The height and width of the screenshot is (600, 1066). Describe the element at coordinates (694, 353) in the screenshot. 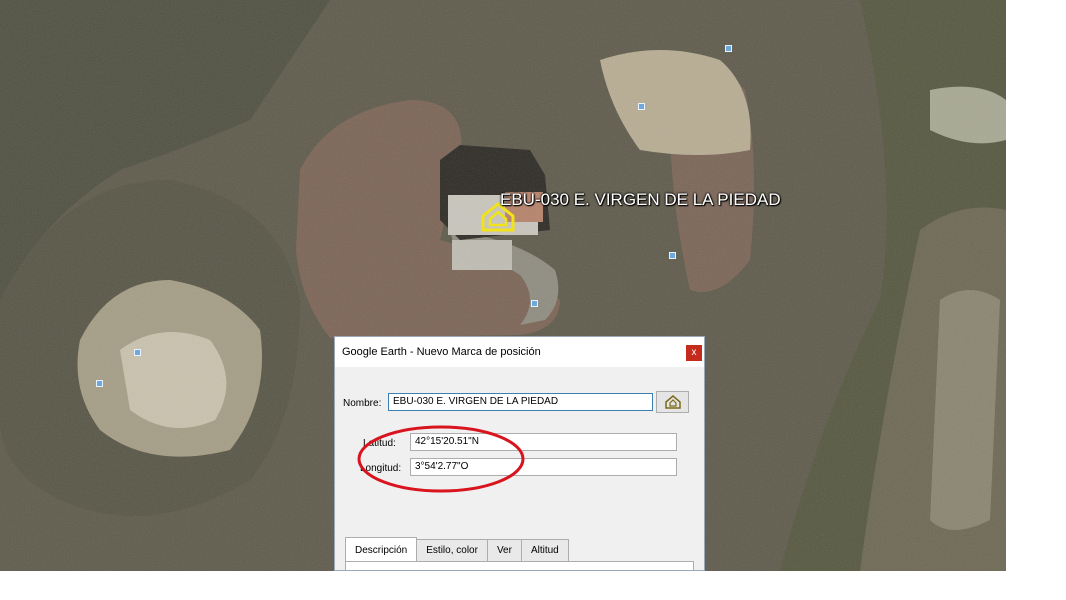

I see `close-button: x` at that location.